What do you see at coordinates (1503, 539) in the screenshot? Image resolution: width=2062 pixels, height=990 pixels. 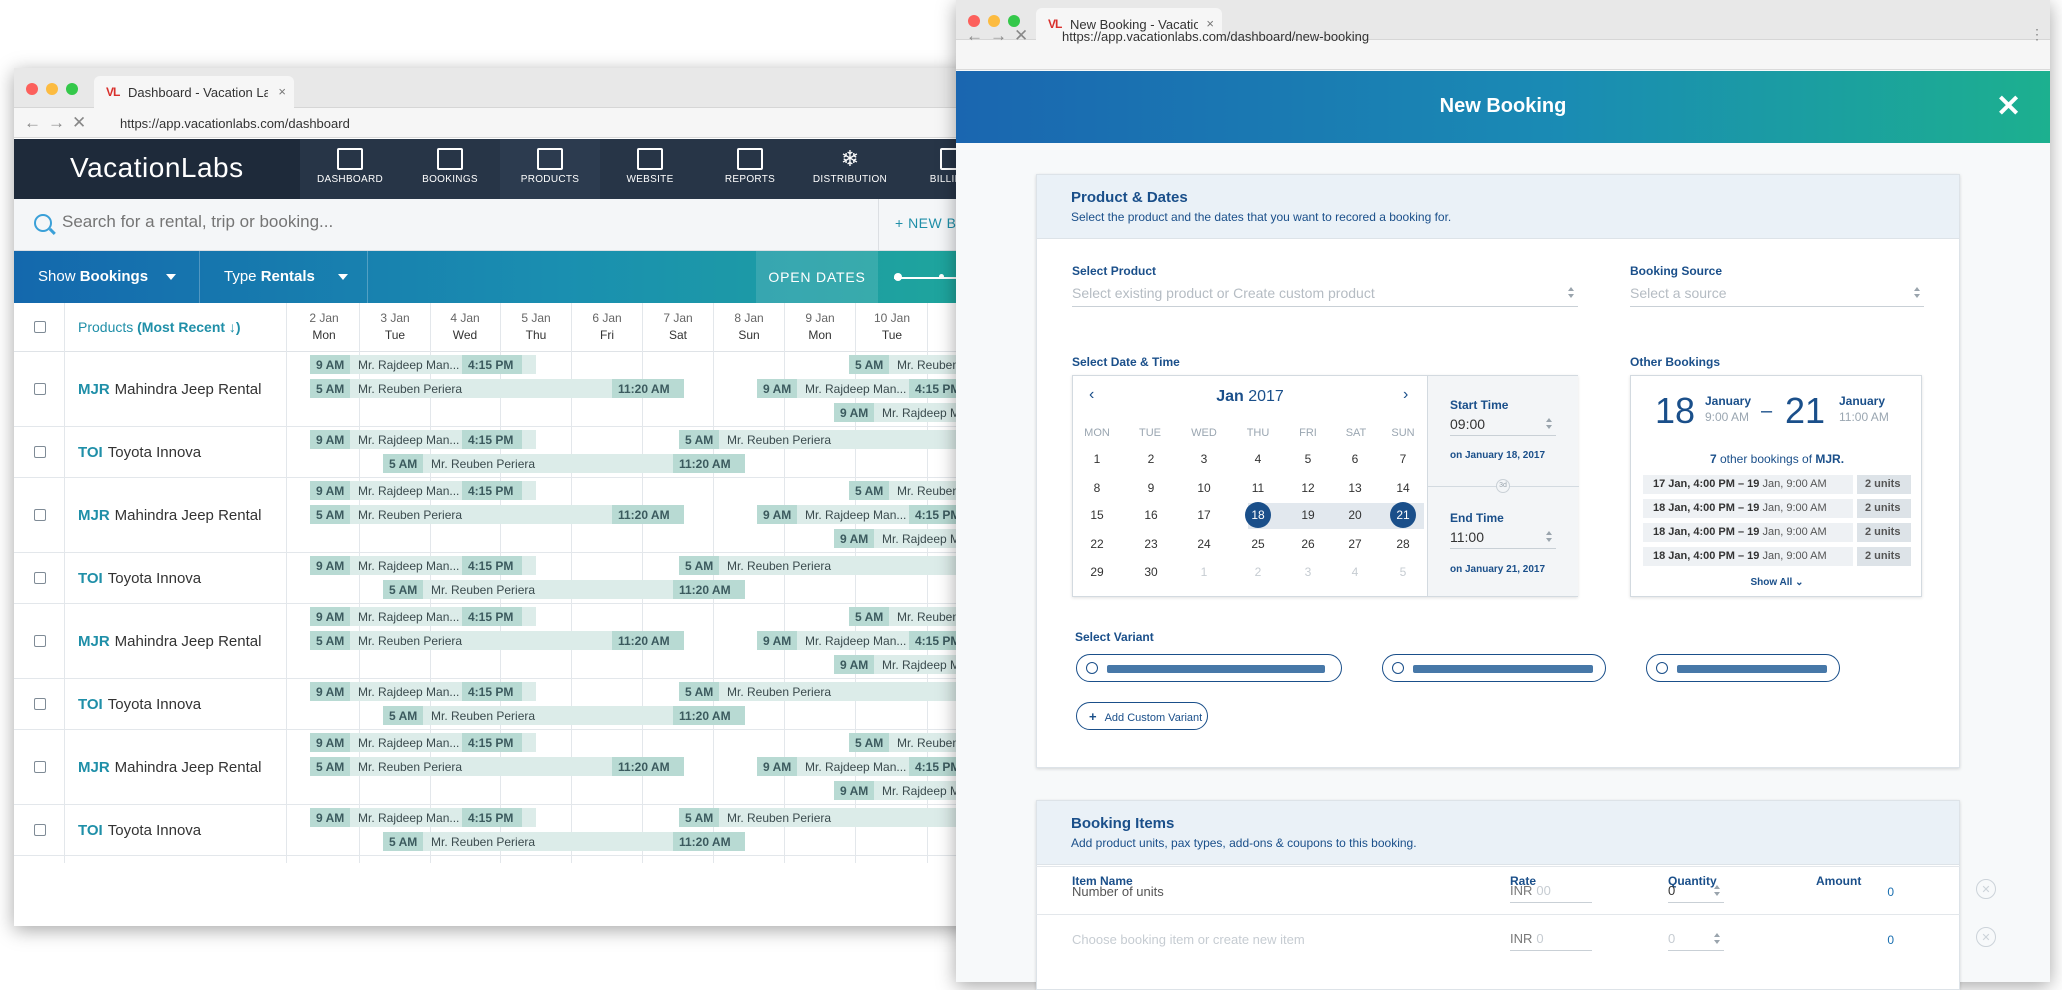 I see `end-time-input: 11:00` at bounding box center [1503, 539].